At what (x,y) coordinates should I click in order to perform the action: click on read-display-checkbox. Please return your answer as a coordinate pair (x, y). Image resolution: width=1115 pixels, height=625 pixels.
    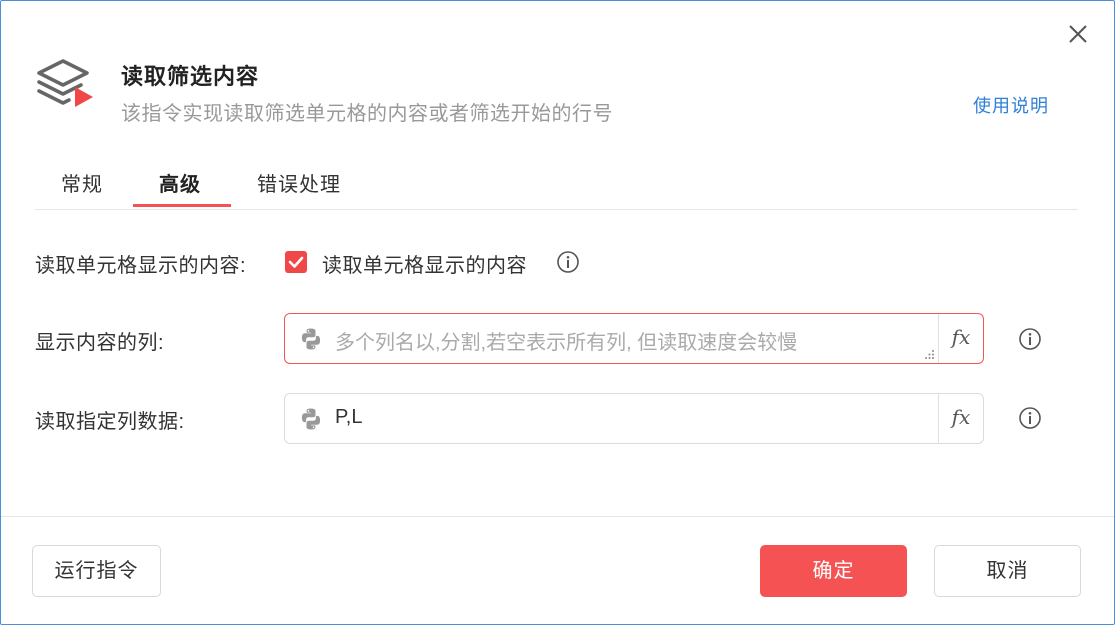
    Looking at the image, I should click on (296, 262).